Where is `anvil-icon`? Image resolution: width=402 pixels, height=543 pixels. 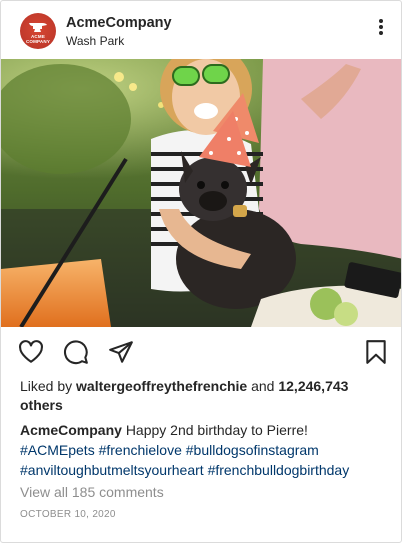
anvil-icon is located at coordinates (38, 27).